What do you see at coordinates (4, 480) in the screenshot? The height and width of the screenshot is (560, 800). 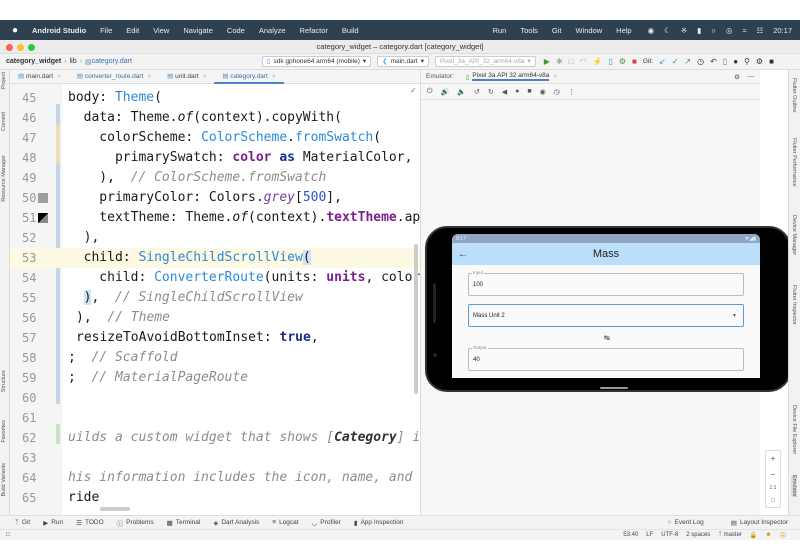 I see `tool-build-variants: Build Variants` at bounding box center [4, 480].